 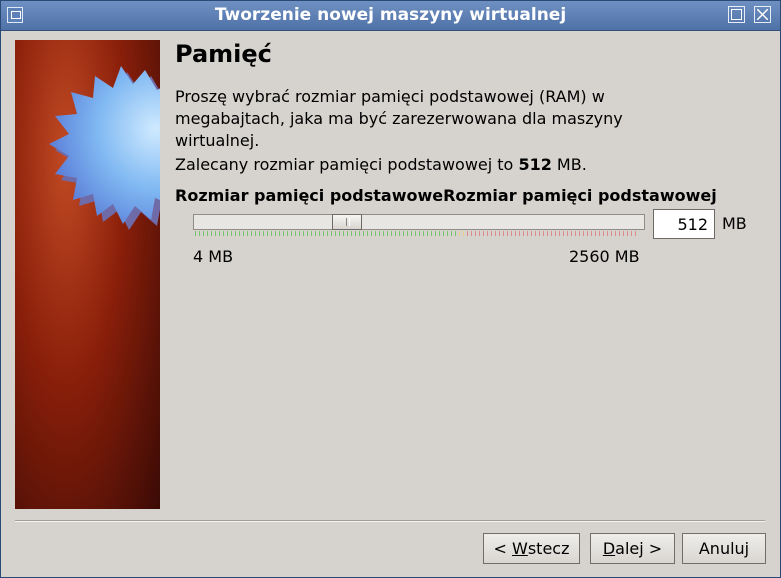 What do you see at coordinates (734, 223) in the screenshot?
I see `memory-unit-label: MB` at bounding box center [734, 223].